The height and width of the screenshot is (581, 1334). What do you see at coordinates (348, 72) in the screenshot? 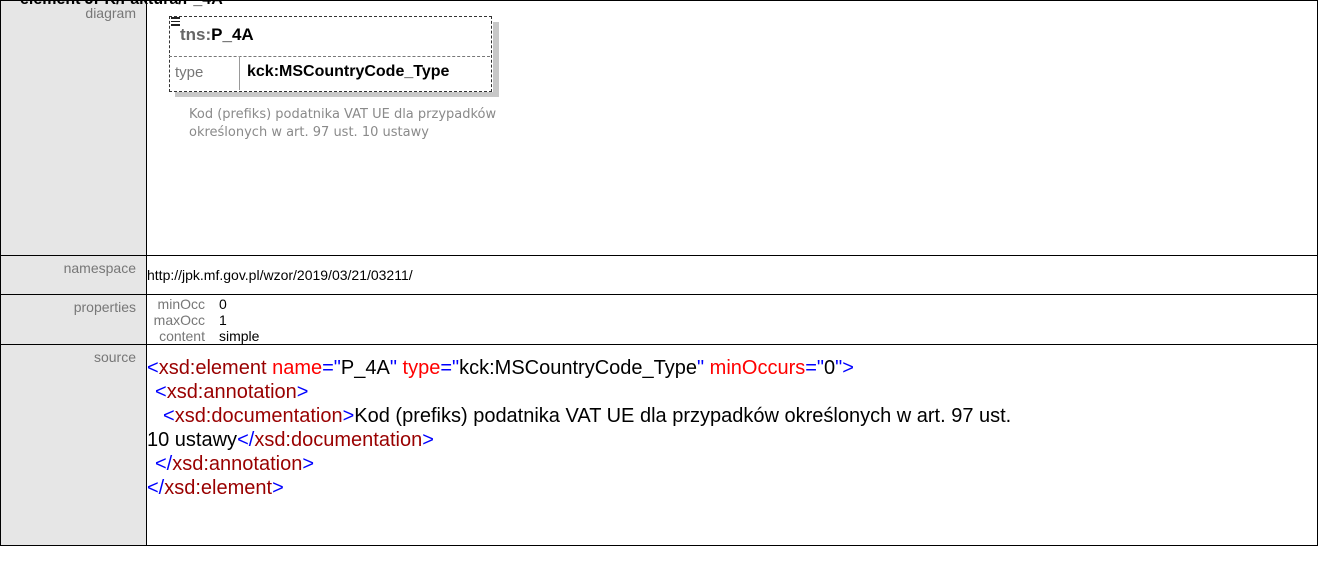
I see `type-value: kck:MSCountryCode_Type` at bounding box center [348, 72].